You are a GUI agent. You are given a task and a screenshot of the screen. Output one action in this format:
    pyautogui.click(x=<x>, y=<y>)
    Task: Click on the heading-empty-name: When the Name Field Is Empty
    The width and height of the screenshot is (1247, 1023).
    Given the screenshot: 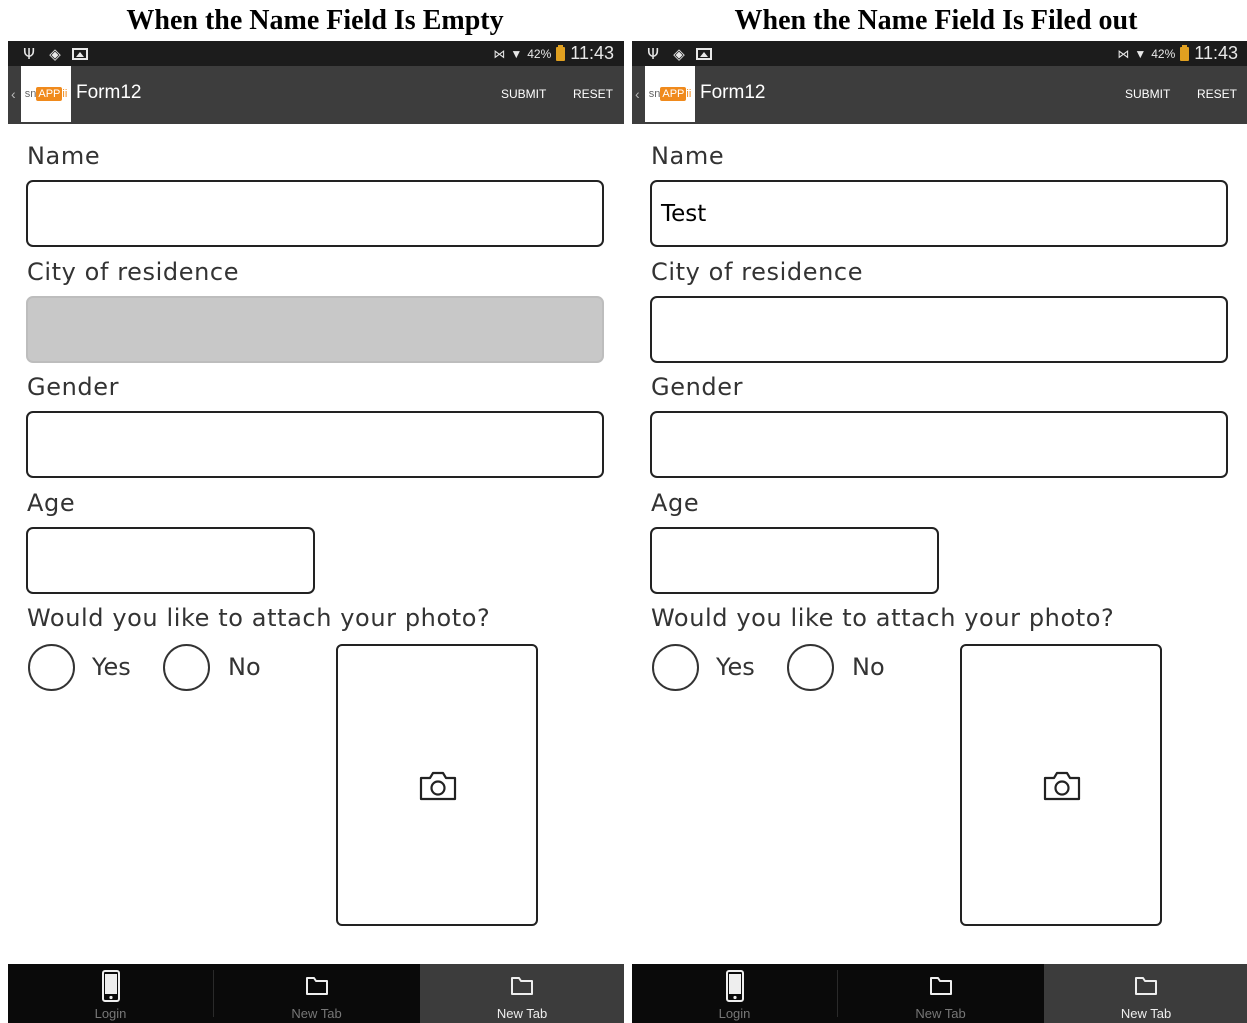 What is the action you would take?
    pyautogui.click(x=315, y=20)
    